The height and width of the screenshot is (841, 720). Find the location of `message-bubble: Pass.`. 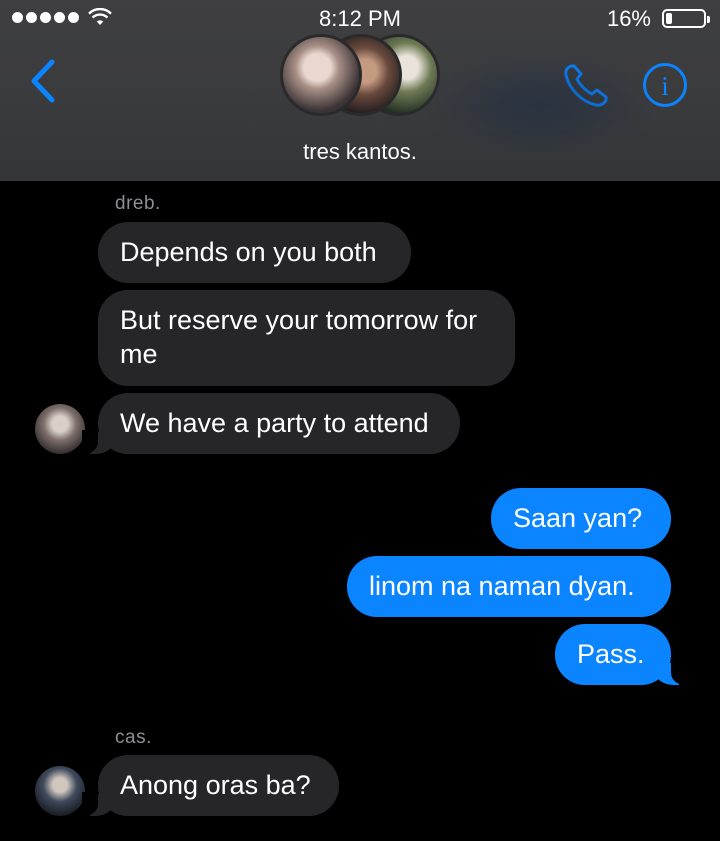

message-bubble: Pass. is located at coordinates (621, 654).